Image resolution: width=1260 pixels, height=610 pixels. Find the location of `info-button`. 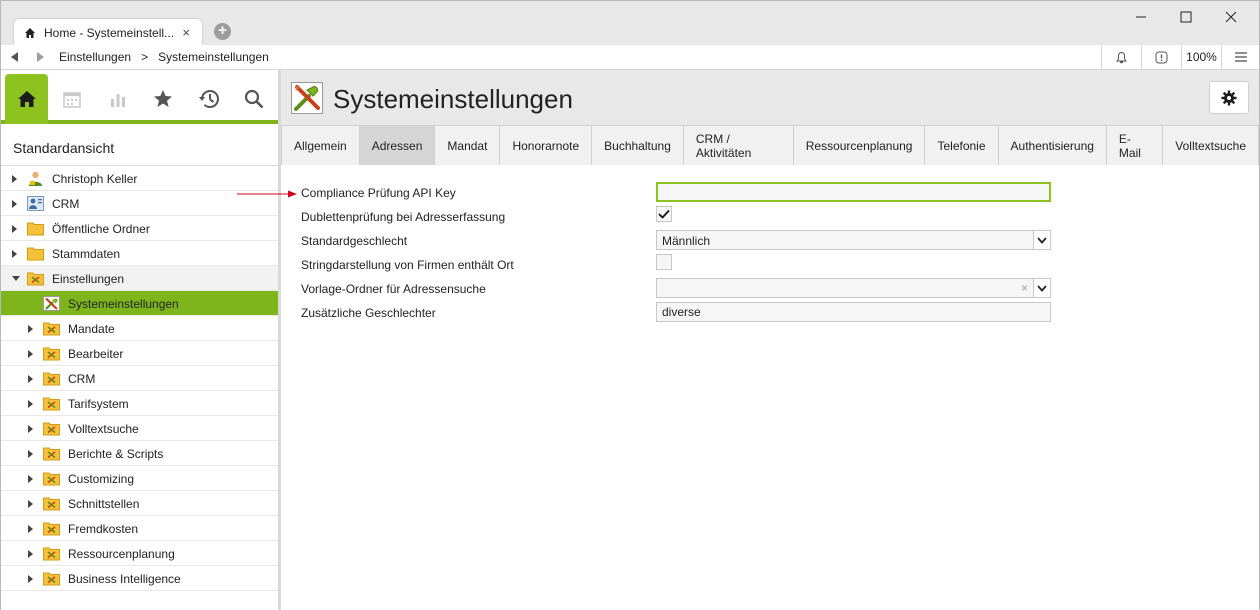

info-button is located at coordinates (1161, 57).